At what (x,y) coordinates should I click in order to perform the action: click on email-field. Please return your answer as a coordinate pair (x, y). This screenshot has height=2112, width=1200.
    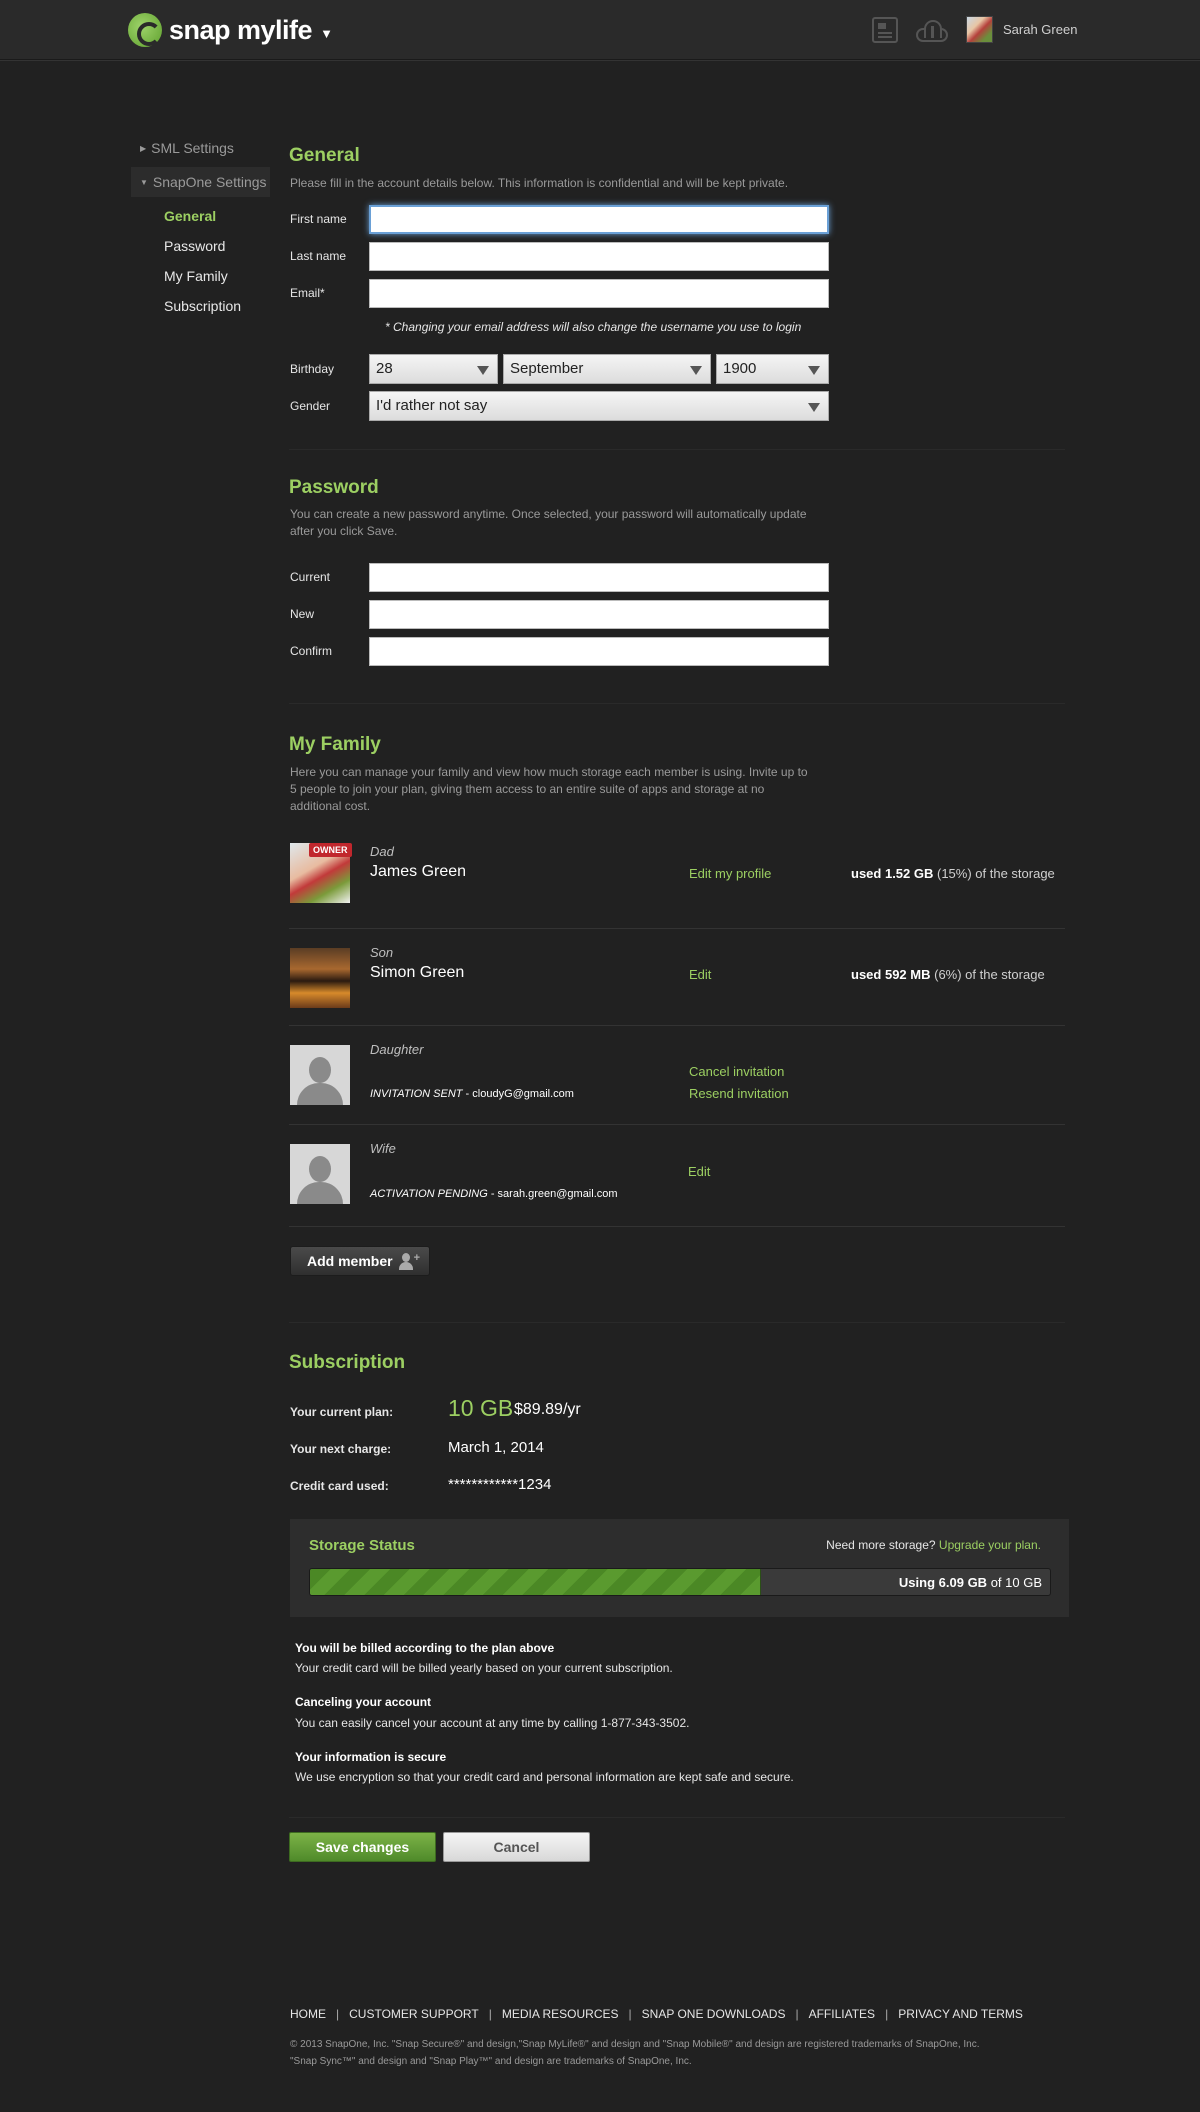
    Looking at the image, I should click on (599, 293).